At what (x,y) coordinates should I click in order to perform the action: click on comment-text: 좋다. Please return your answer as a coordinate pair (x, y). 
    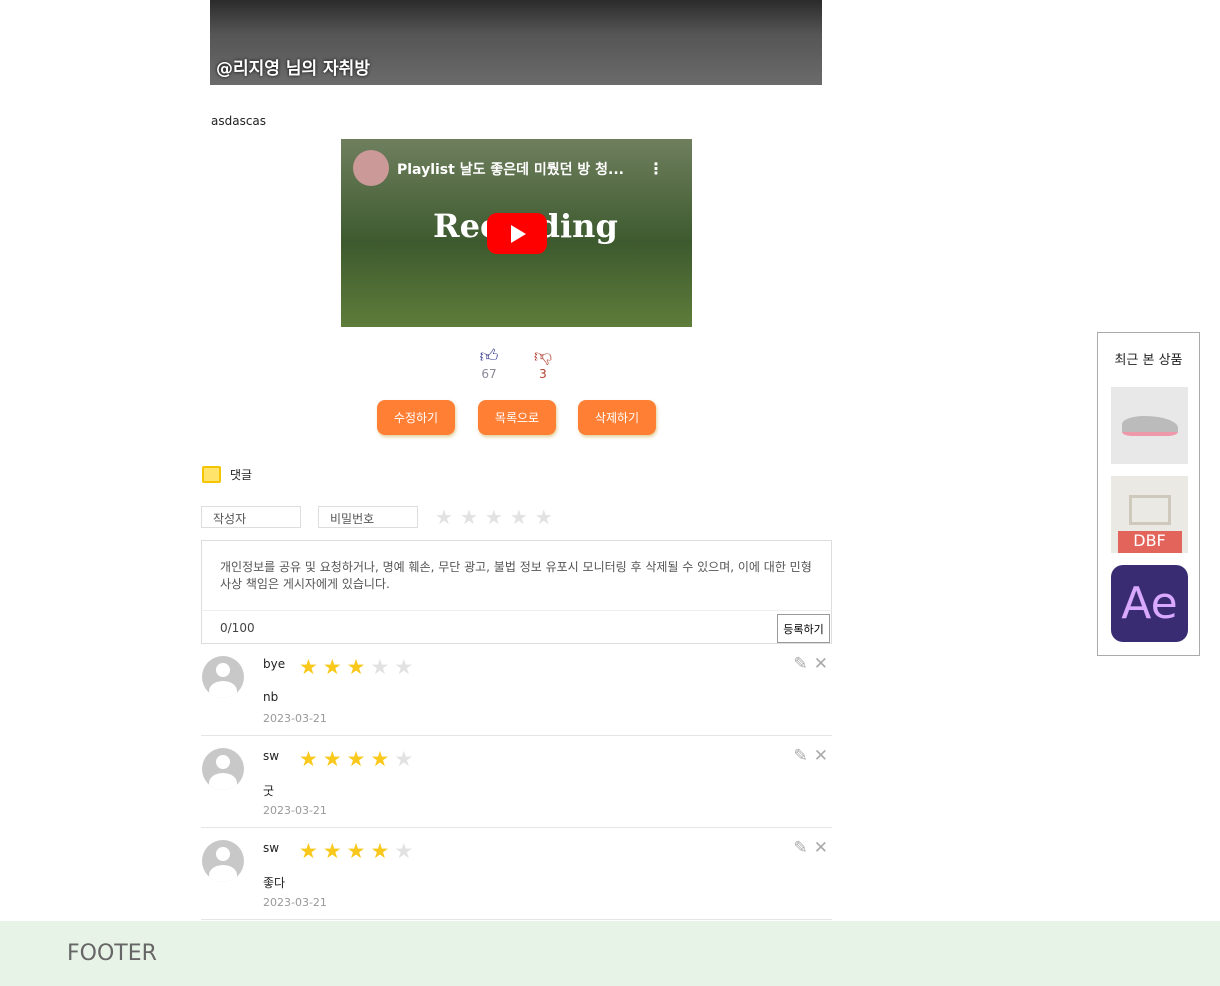
    Looking at the image, I should click on (274, 883).